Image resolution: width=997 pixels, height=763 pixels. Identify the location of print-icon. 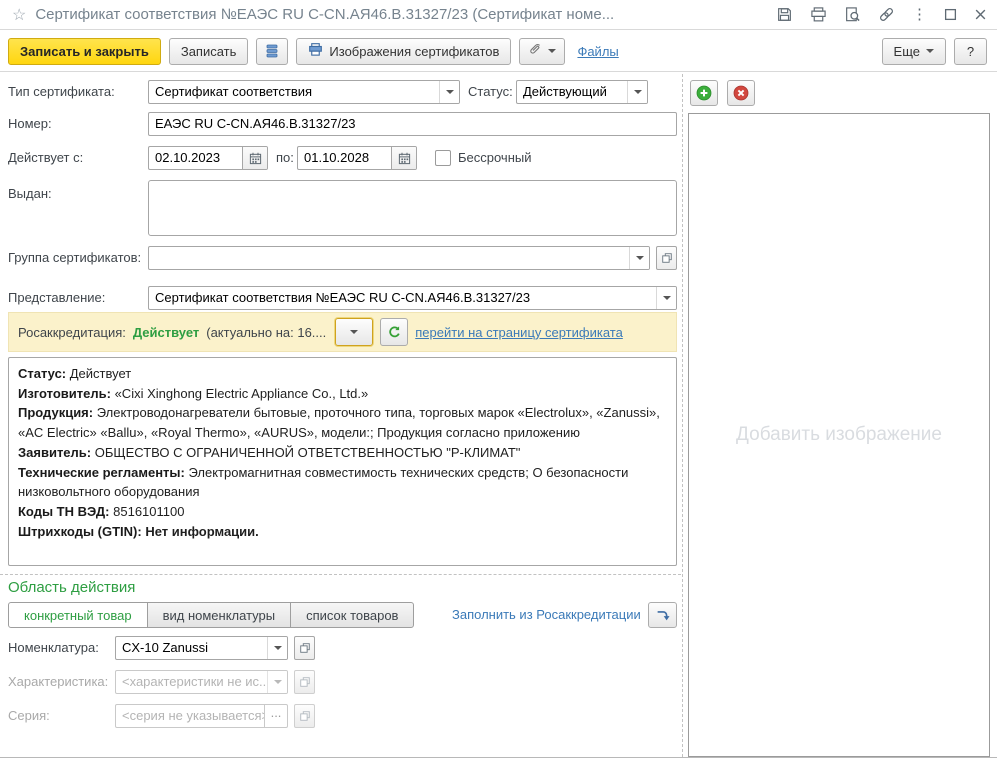
(818, 14).